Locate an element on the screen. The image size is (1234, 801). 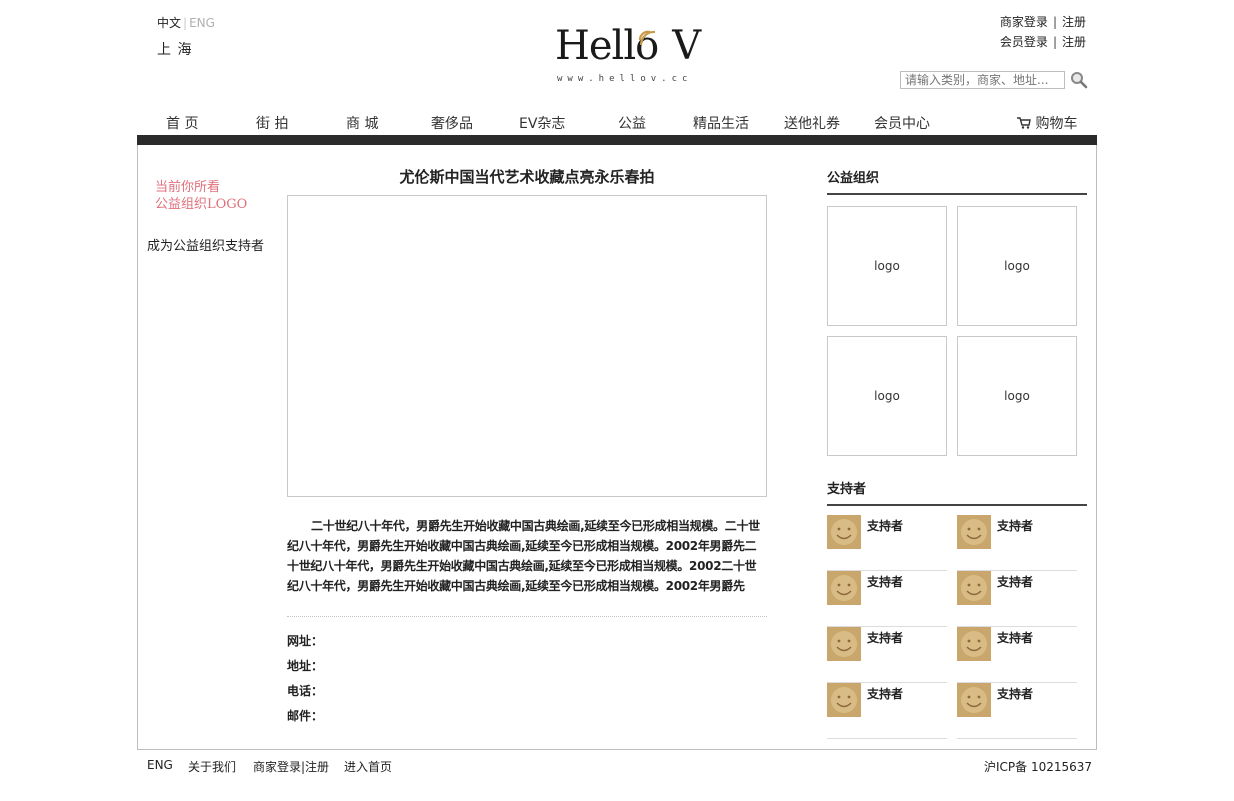
nav-item-lifestyle: 精品生活 is located at coordinates (721, 123).